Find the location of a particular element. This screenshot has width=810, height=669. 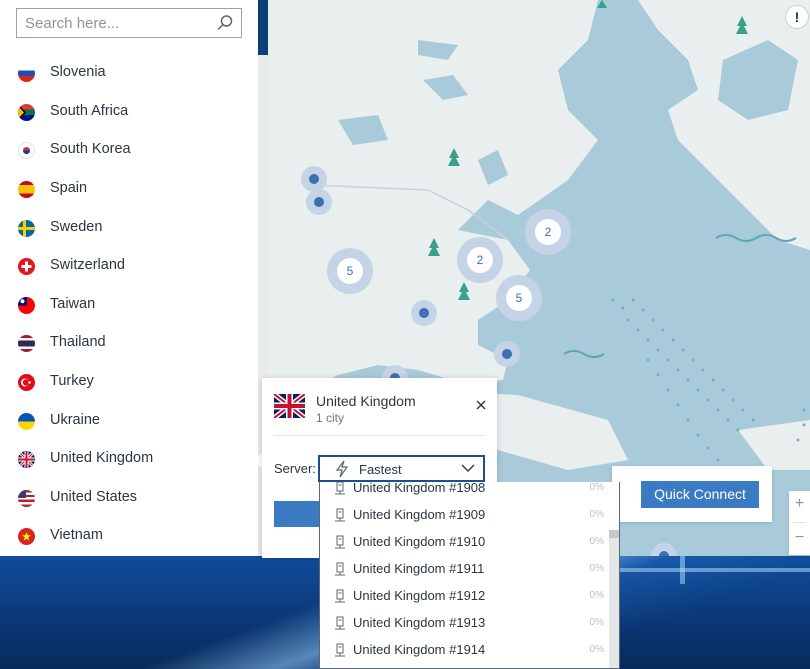

popup-country-name: United Kingdom is located at coordinates (366, 401).